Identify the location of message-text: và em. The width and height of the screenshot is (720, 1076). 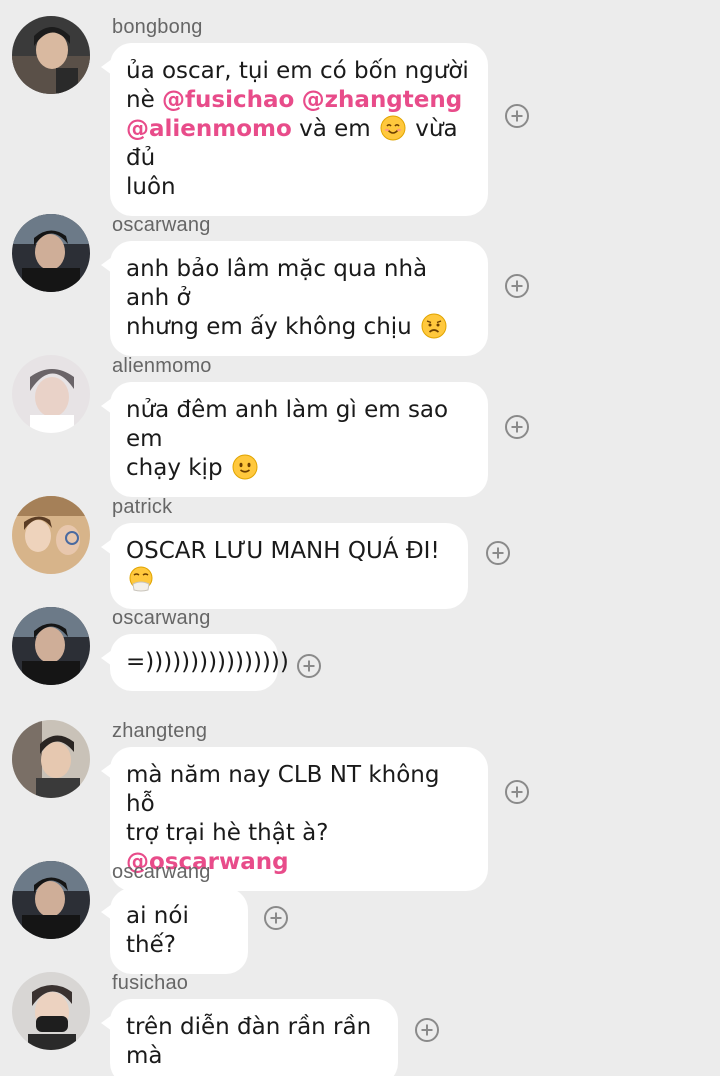
(334, 129).